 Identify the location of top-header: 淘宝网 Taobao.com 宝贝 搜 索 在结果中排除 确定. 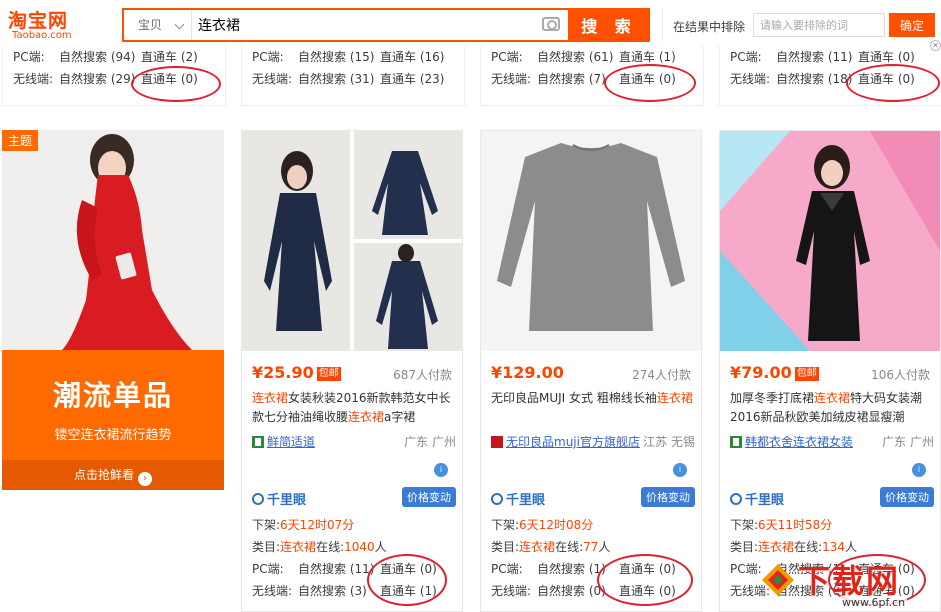
(470, 23).